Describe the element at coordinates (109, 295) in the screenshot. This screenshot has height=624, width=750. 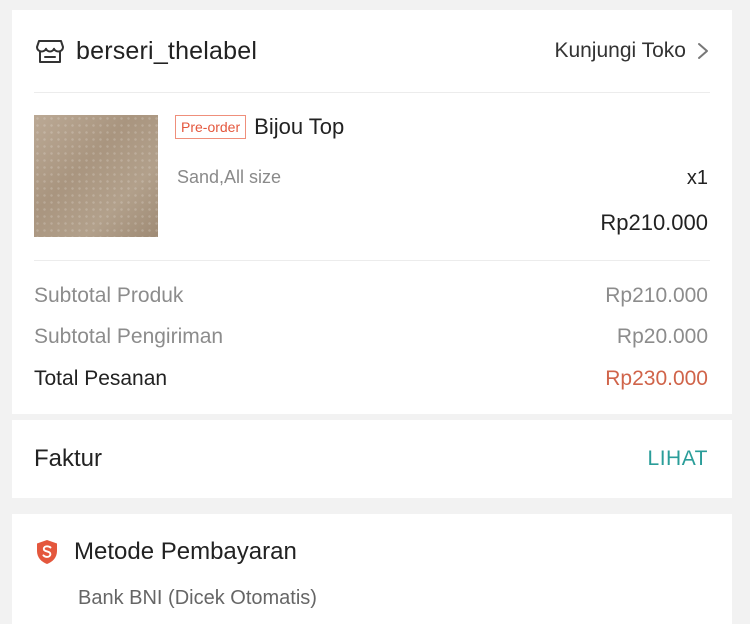
I see `summary-label: Subtotal Produk` at that location.